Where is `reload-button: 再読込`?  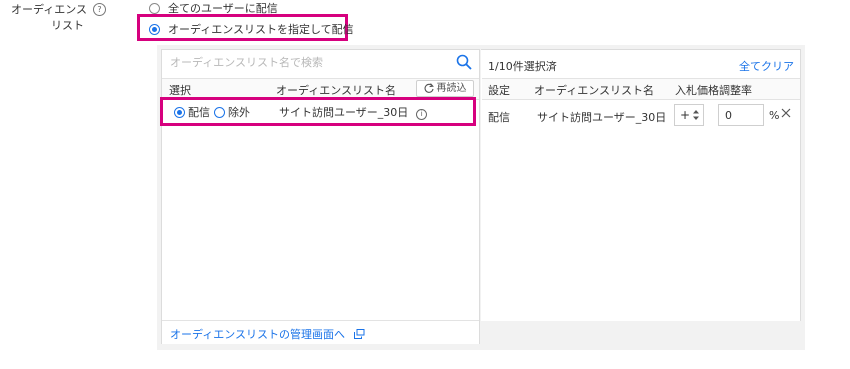
reload-button: 再読込 is located at coordinates (445, 88).